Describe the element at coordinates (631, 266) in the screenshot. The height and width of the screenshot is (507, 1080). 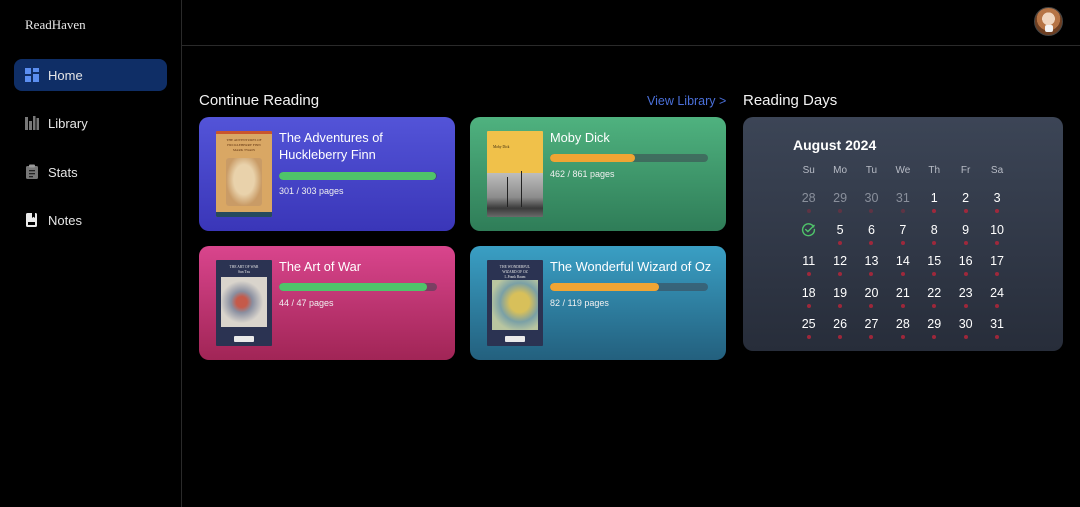
I see `book-title: The Wonderful Wizard of Oz` at that location.